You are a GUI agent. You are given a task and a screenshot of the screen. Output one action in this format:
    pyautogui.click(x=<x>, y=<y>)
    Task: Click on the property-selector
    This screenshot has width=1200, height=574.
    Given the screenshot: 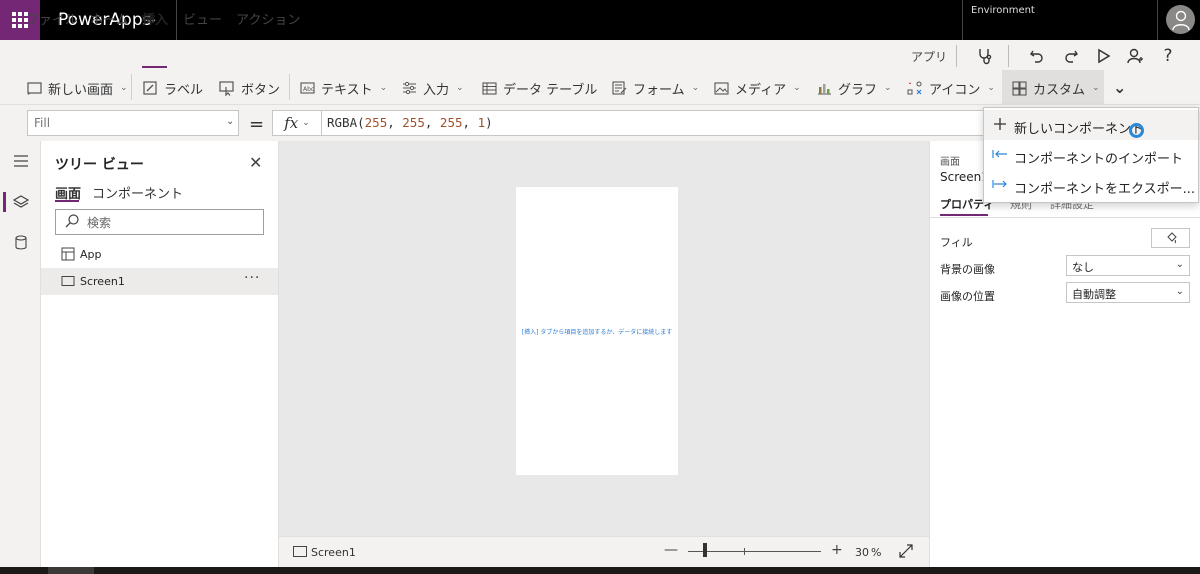 What is the action you would take?
    pyautogui.click(x=133, y=123)
    